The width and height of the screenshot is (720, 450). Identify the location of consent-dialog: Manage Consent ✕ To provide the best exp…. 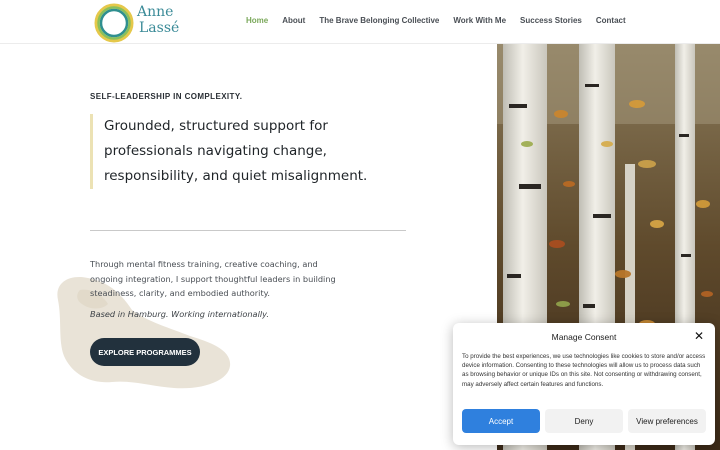
(584, 384).